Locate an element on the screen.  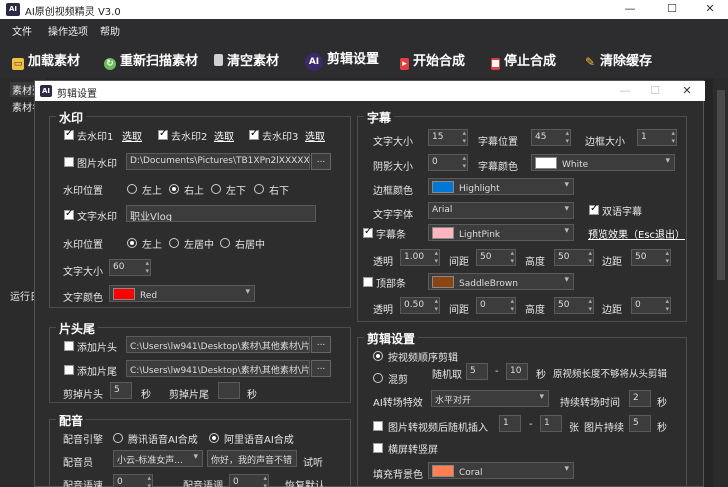
watermark-position-top-right-radio is located at coordinates (174, 189).